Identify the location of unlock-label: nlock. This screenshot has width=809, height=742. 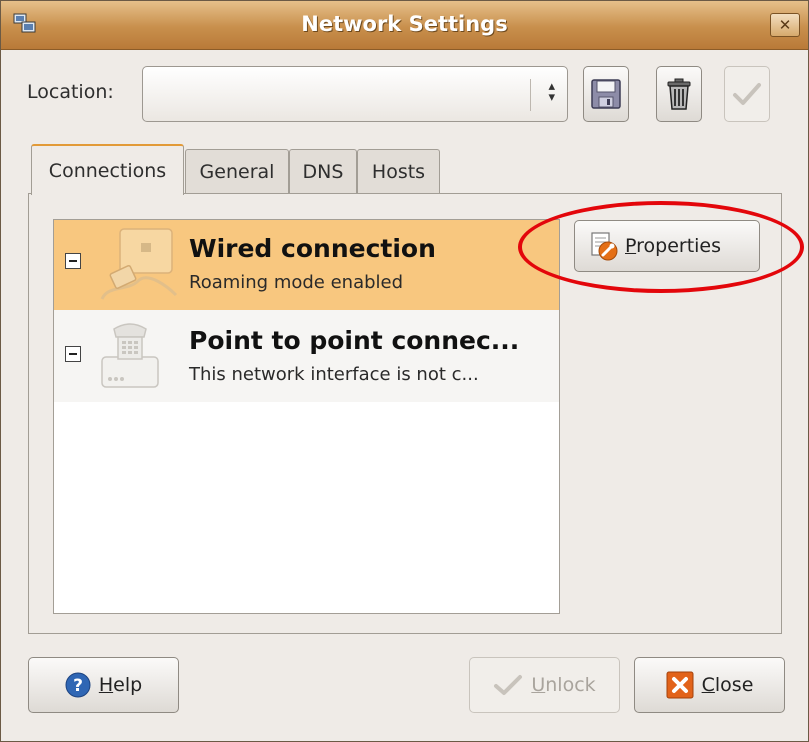
(570, 685).